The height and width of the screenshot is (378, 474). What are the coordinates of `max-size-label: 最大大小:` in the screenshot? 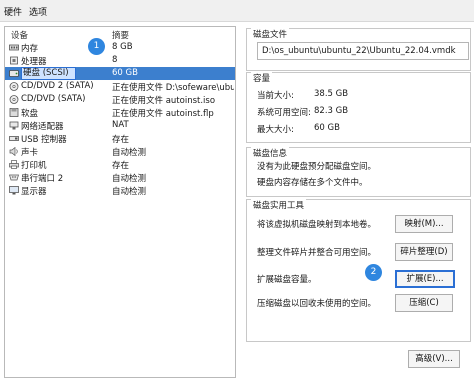 It's located at (275, 130).